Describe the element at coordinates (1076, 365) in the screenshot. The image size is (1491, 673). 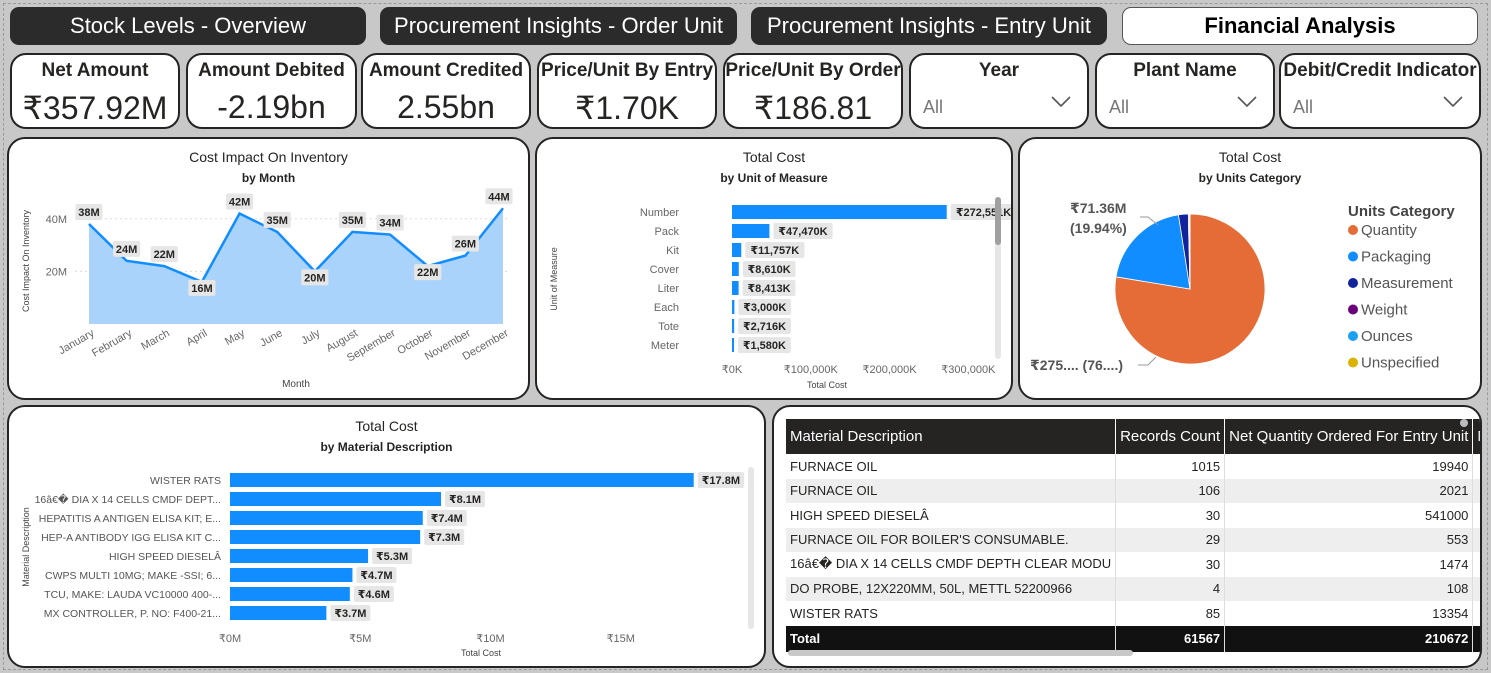
I see `data-label: ₹275.... (76....)` at that location.